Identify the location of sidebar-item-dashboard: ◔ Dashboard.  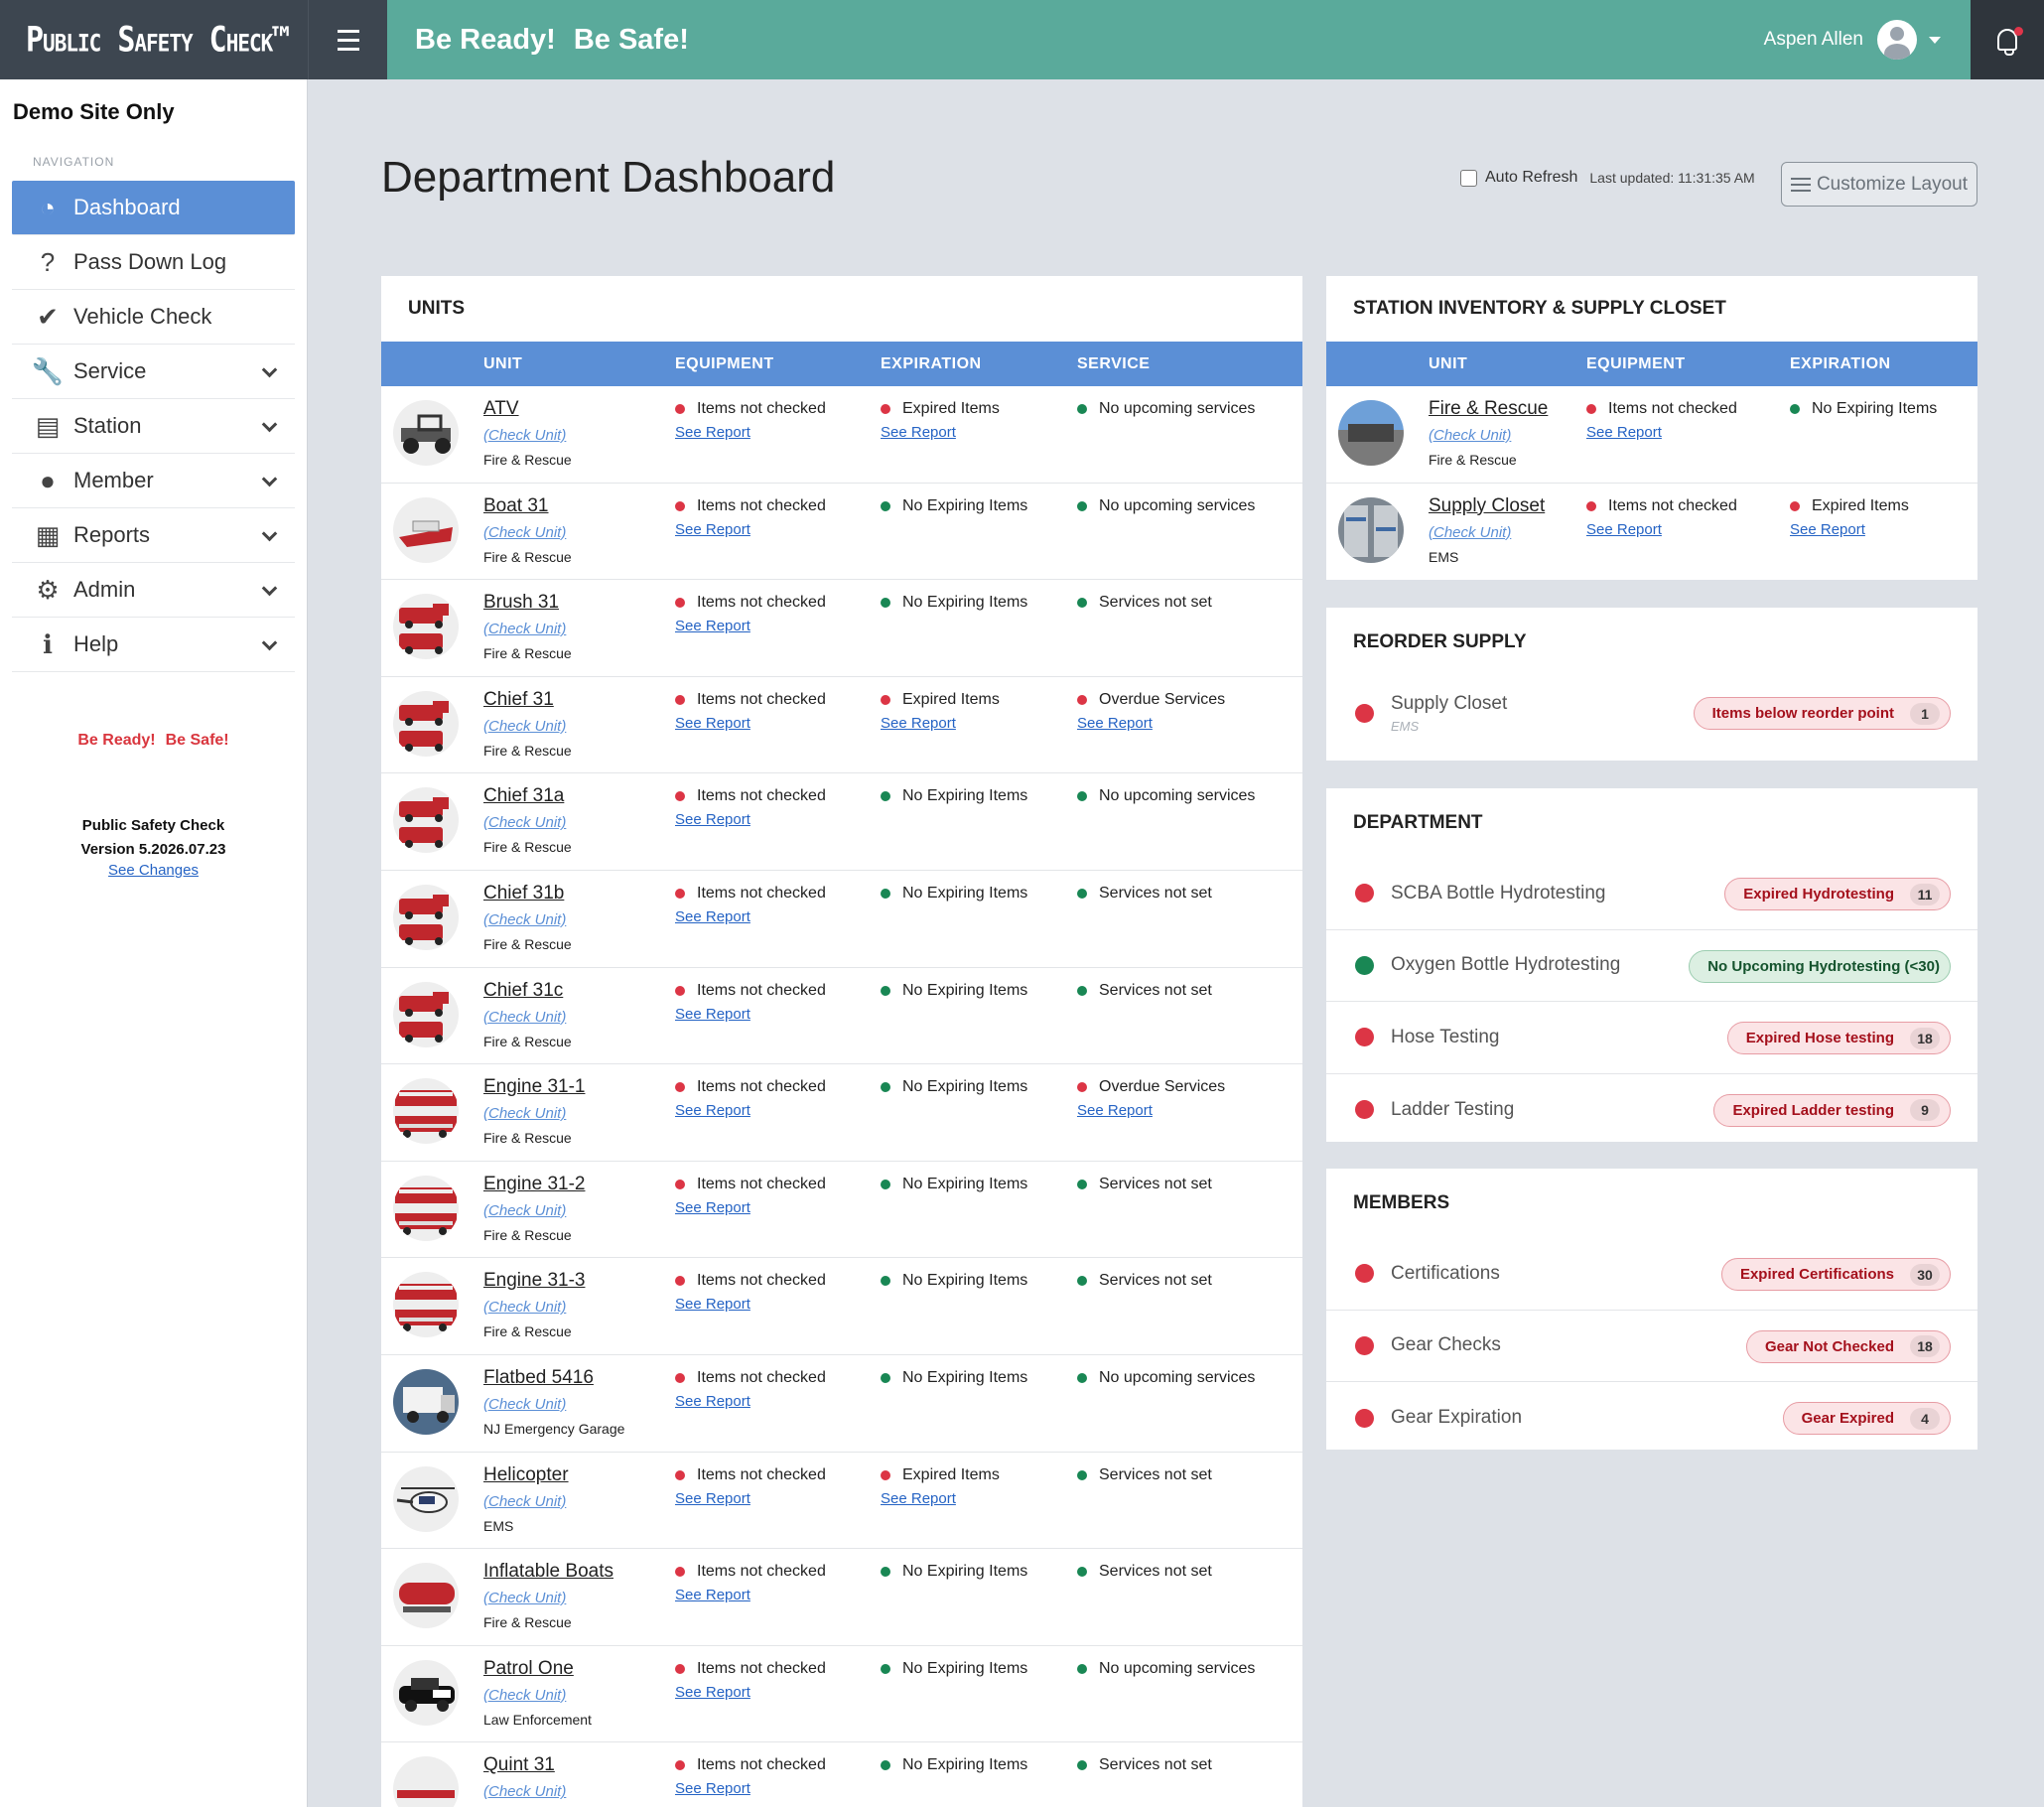
(154, 208).